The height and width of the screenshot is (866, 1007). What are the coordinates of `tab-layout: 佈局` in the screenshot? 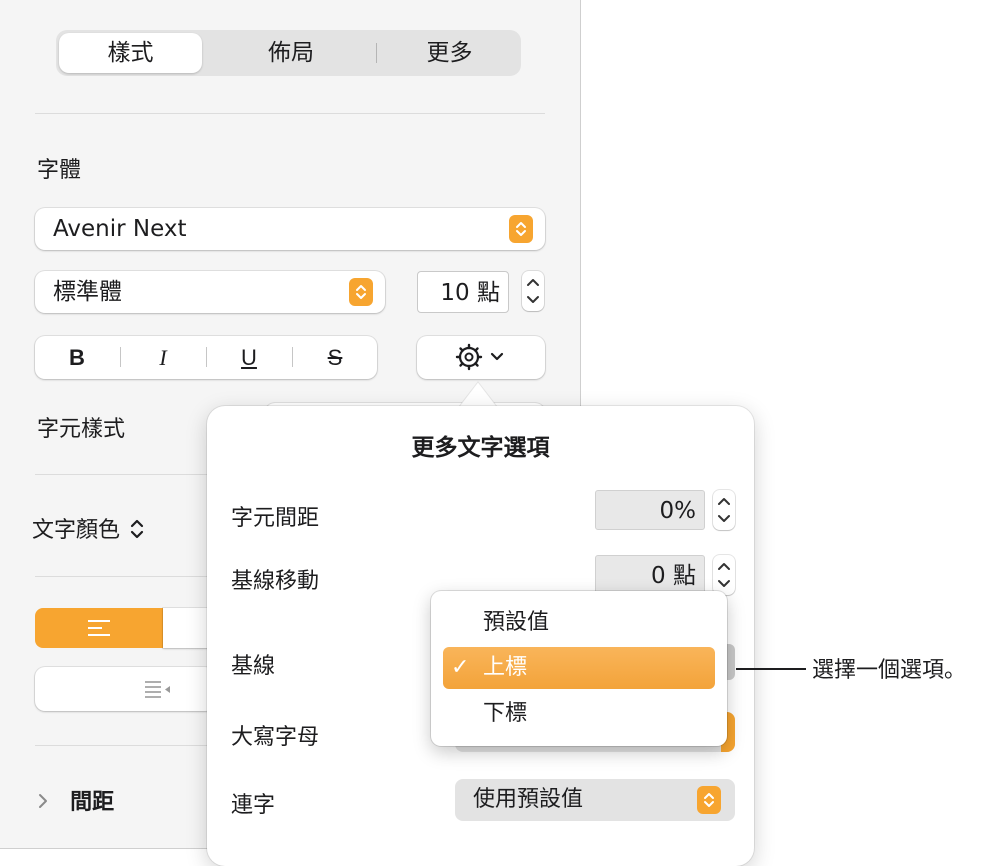 It's located at (291, 53).